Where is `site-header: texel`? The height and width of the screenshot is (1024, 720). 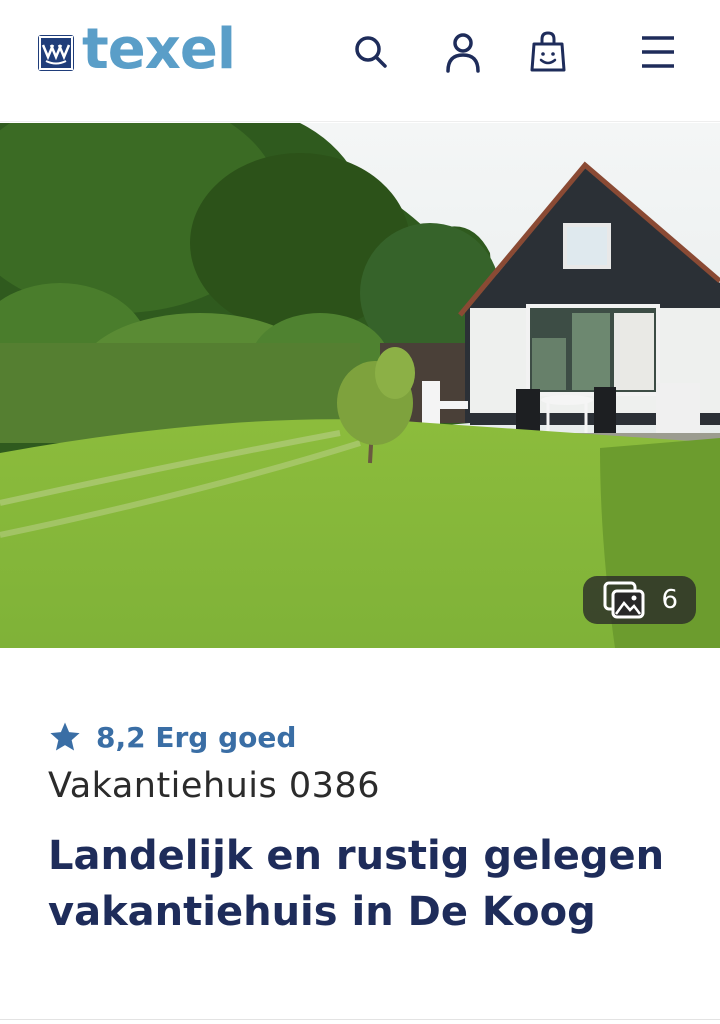
site-header: texel is located at coordinates (360, 61).